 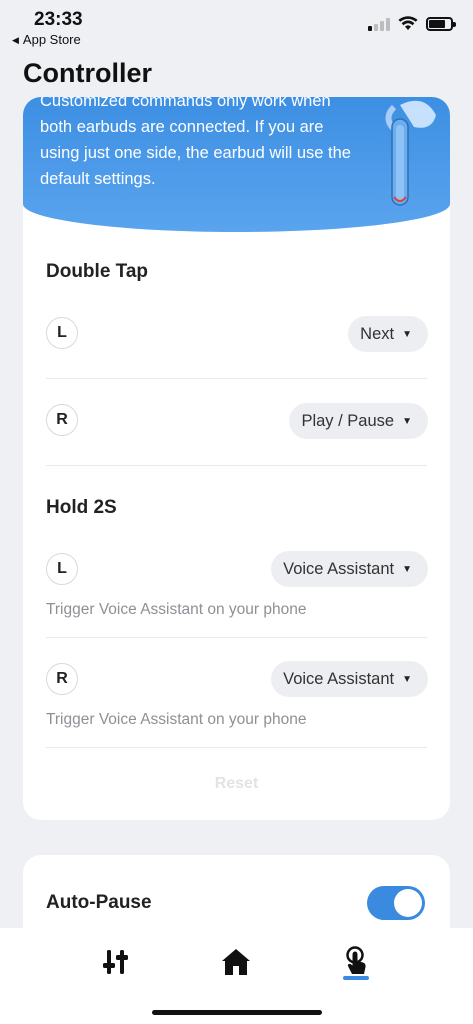 What do you see at coordinates (99, 902) in the screenshot?
I see `auto-pause-label: Auto-Pause` at bounding box center [99, 902].